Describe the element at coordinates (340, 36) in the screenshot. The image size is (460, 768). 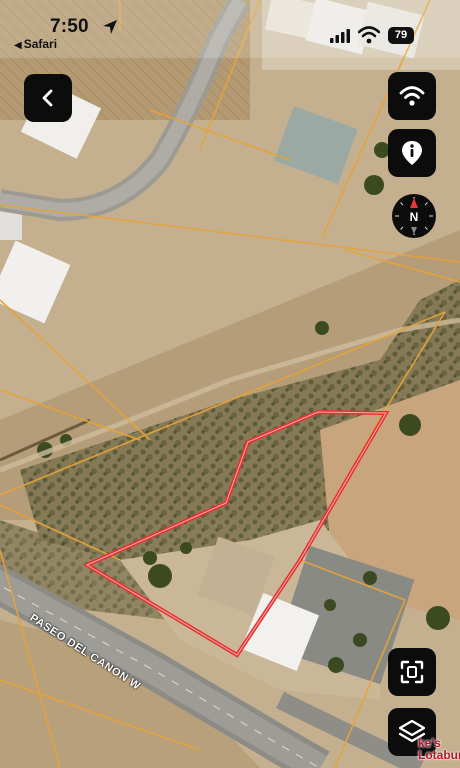
I see `cellular-signal-icon` at that location.